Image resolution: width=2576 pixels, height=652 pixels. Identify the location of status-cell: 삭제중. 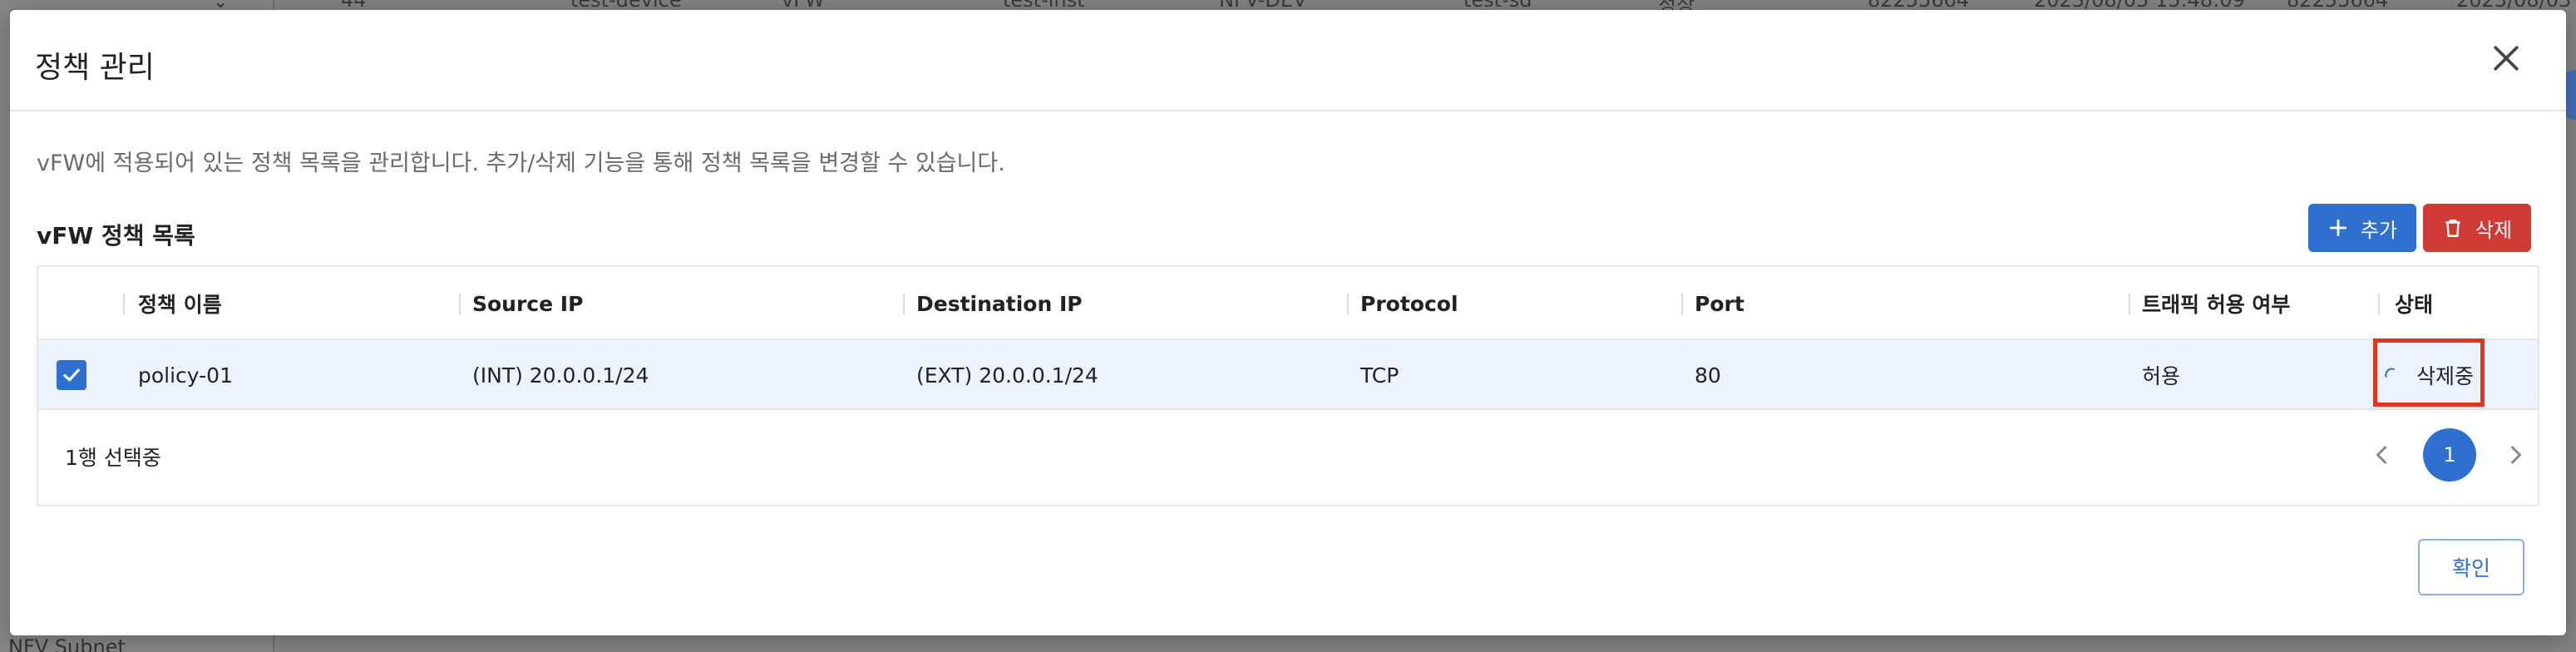
(2428, 375).